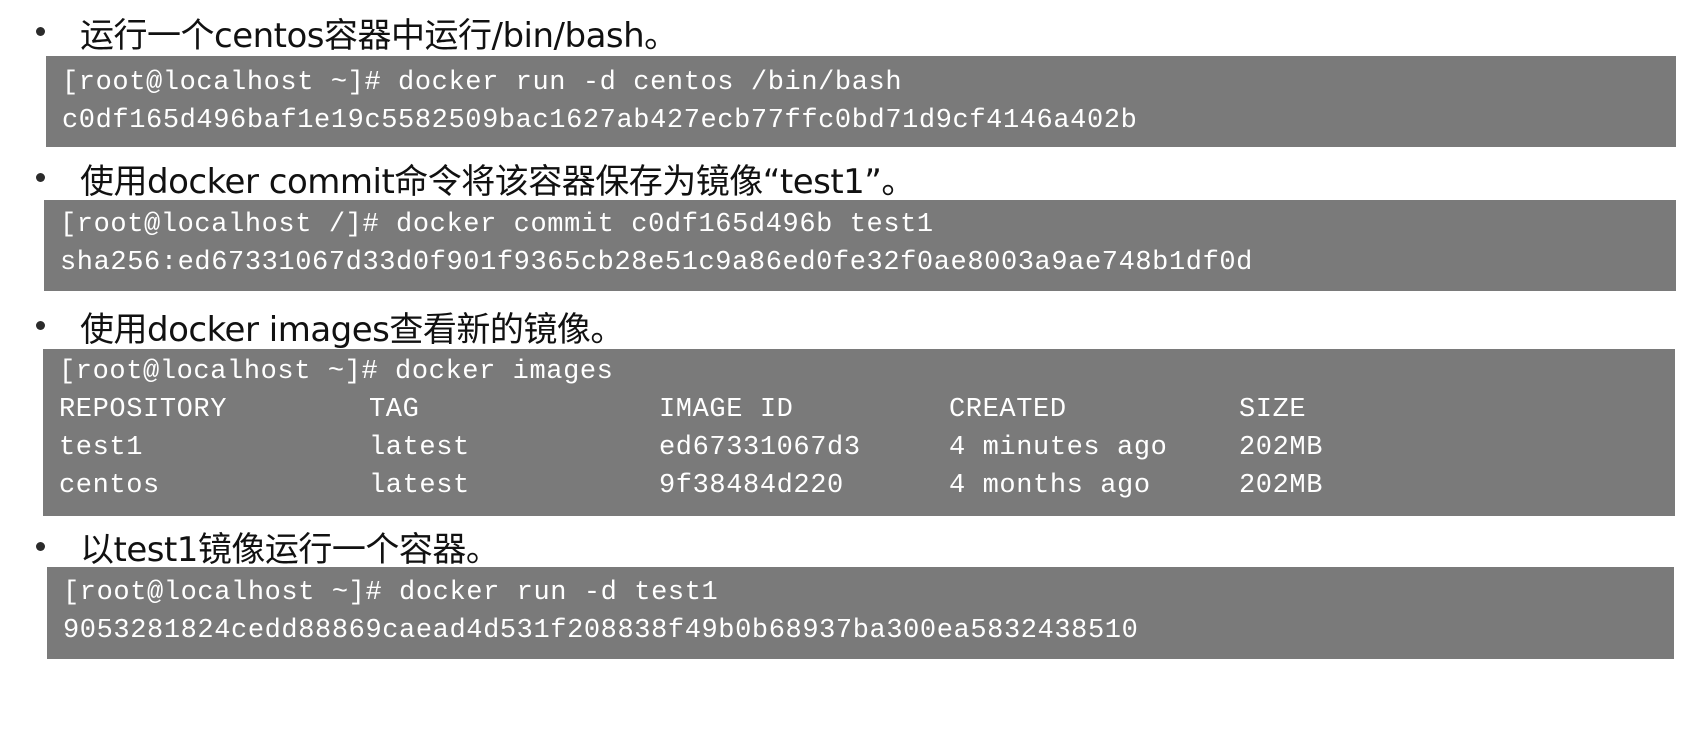  I want to click on image-id-cell: 9f38484d220, so click(751, 486).